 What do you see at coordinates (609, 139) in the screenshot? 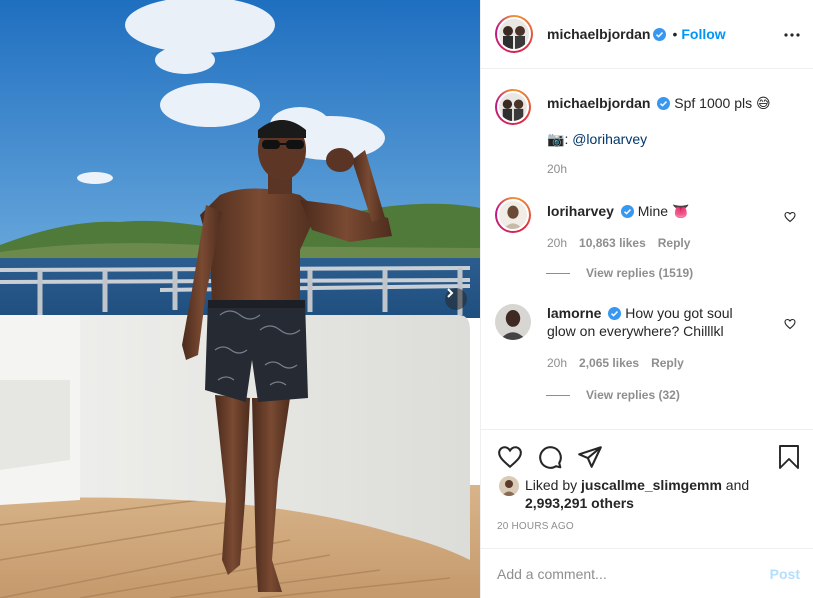
I see `caption-mention-link: @loriharvey` at bounding box center [609, 139].